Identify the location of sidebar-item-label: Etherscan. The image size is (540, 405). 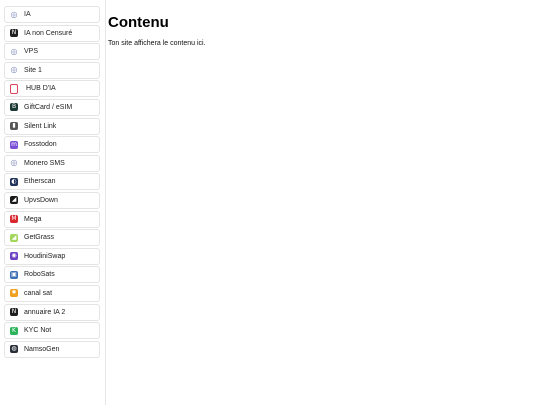
(40, 182).